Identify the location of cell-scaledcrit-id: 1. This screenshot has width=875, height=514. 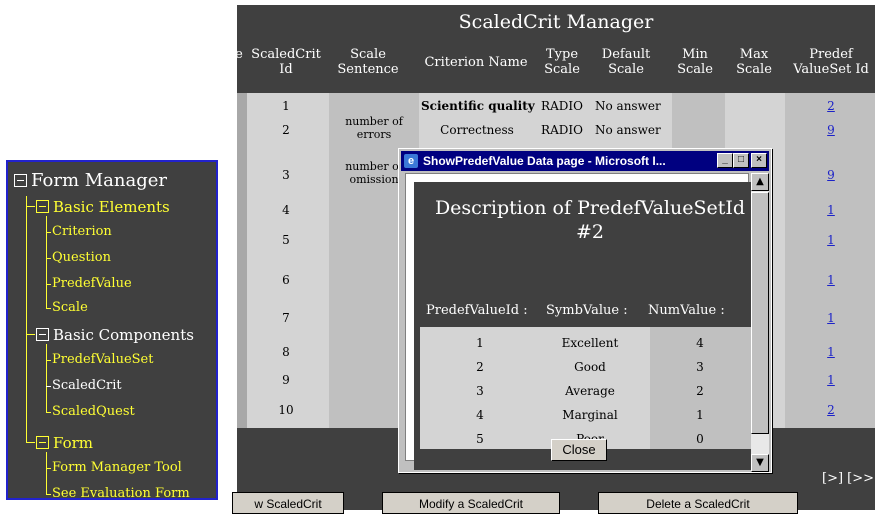
(286, 106).